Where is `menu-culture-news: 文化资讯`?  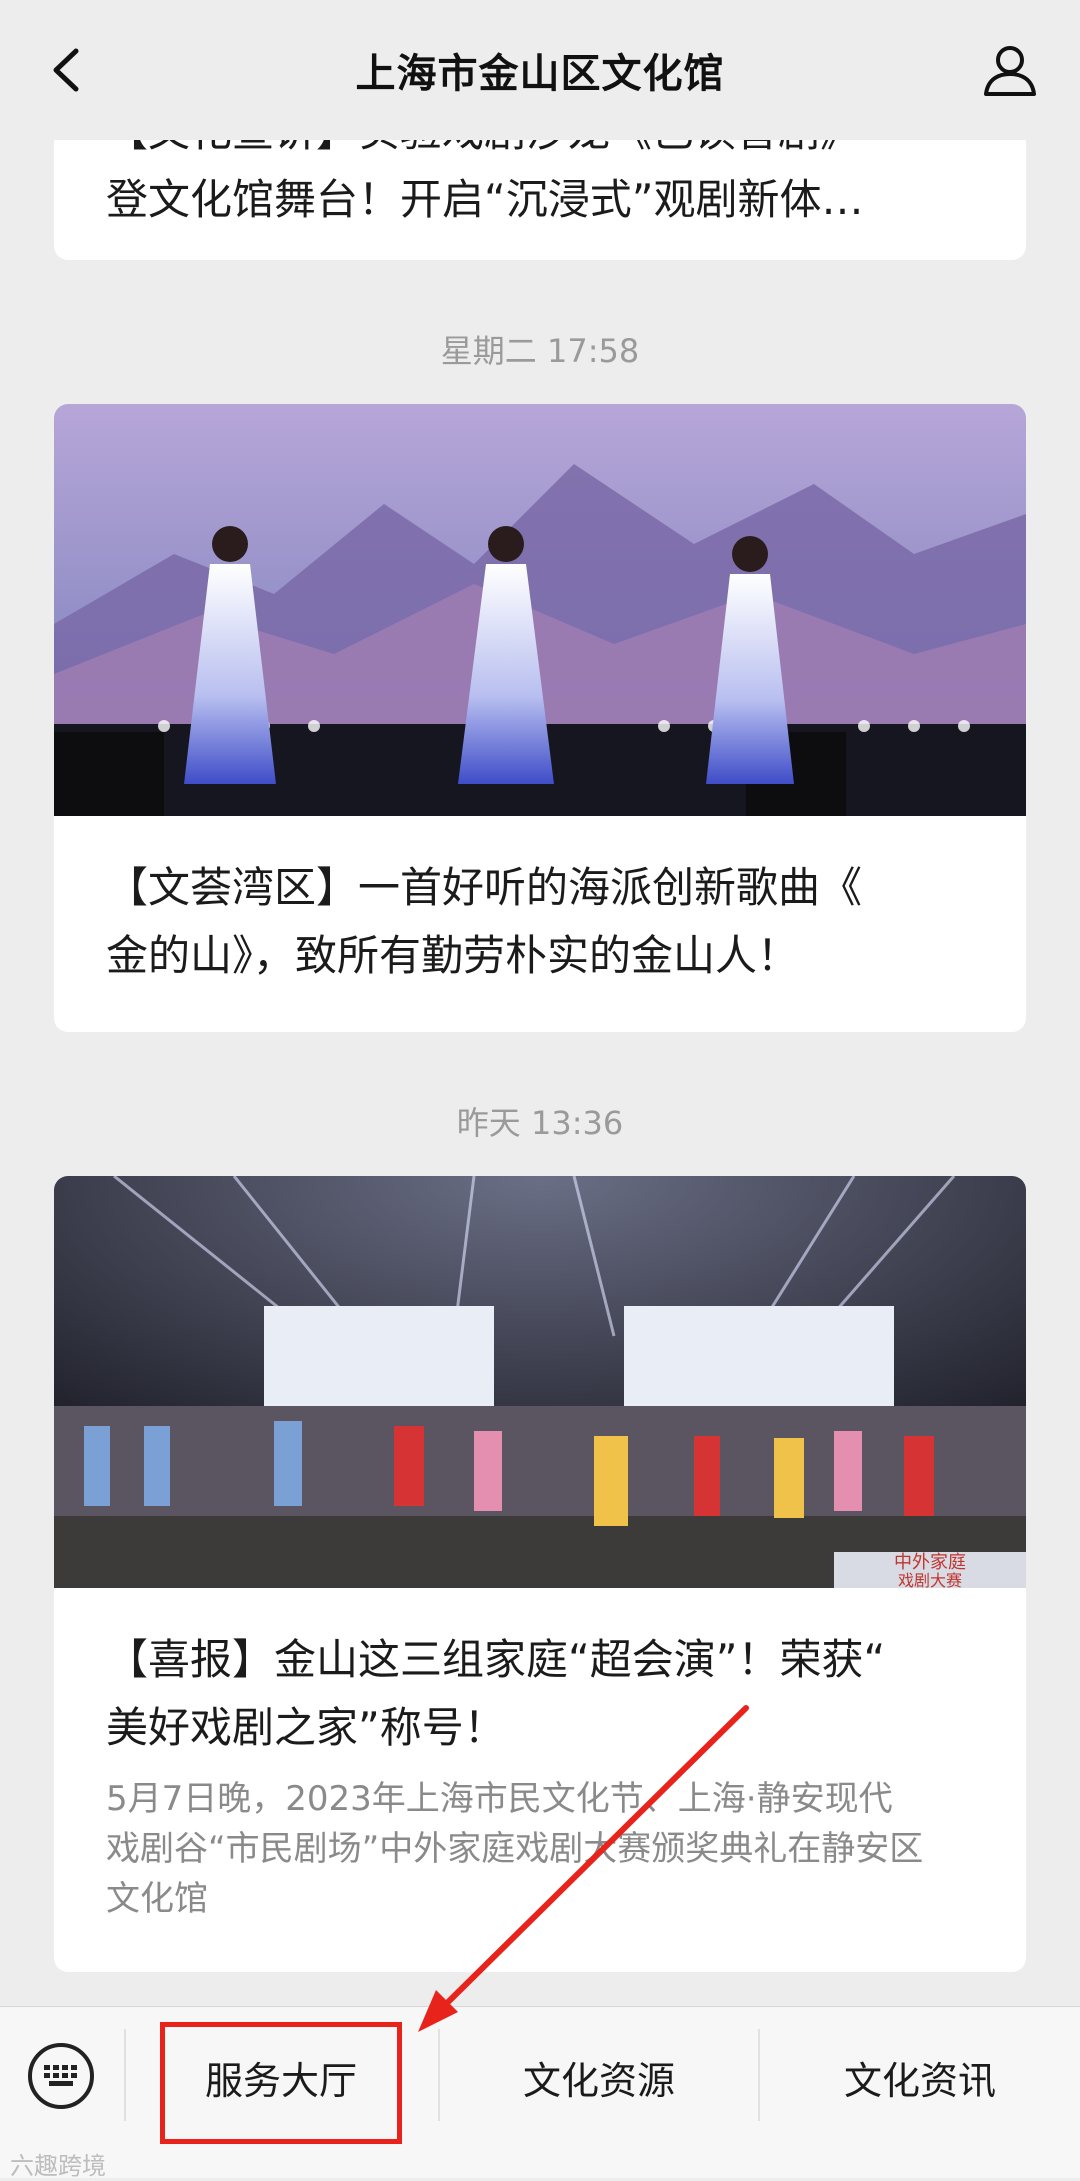 menu-culture-news: 文化资讯 is located at coordinates (920, 2077).